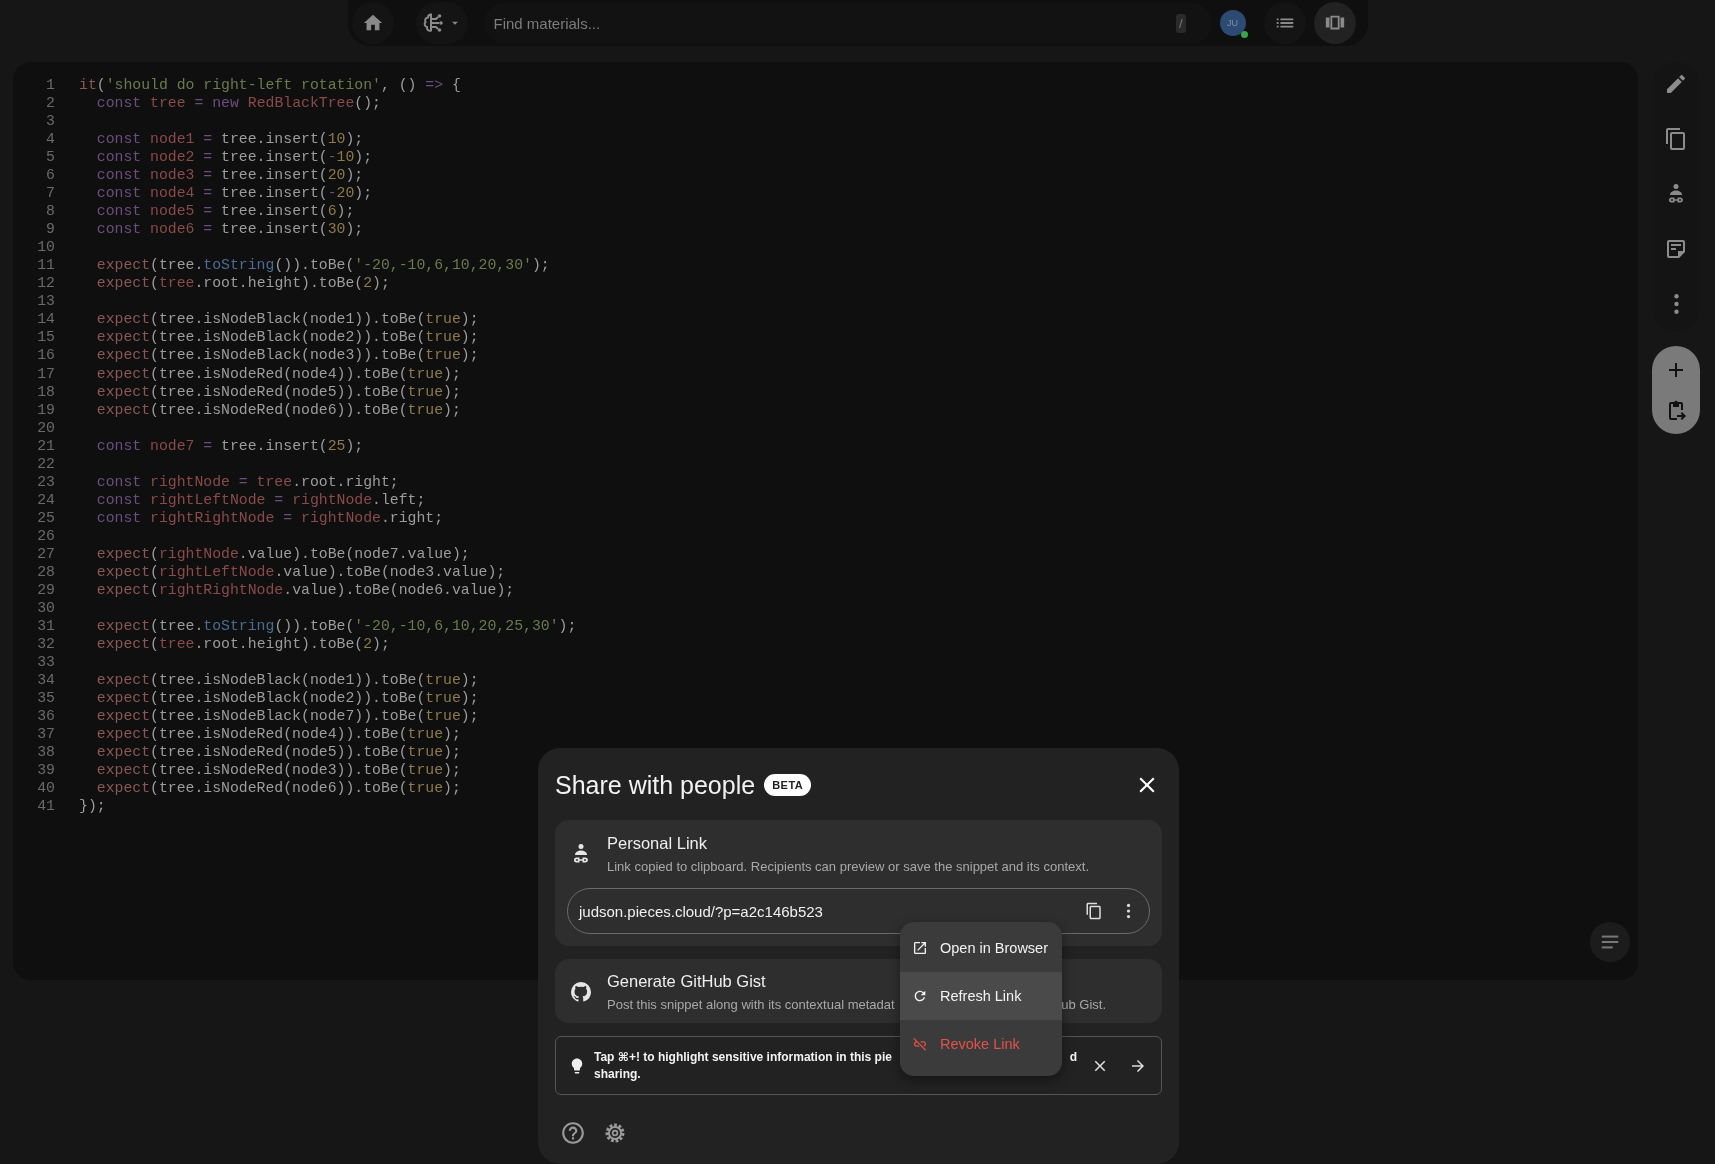 The image size is (1715, 1164). Describe the element at coordinates (45, 283) in the screenshot. I see `line-number: 12` at that location.